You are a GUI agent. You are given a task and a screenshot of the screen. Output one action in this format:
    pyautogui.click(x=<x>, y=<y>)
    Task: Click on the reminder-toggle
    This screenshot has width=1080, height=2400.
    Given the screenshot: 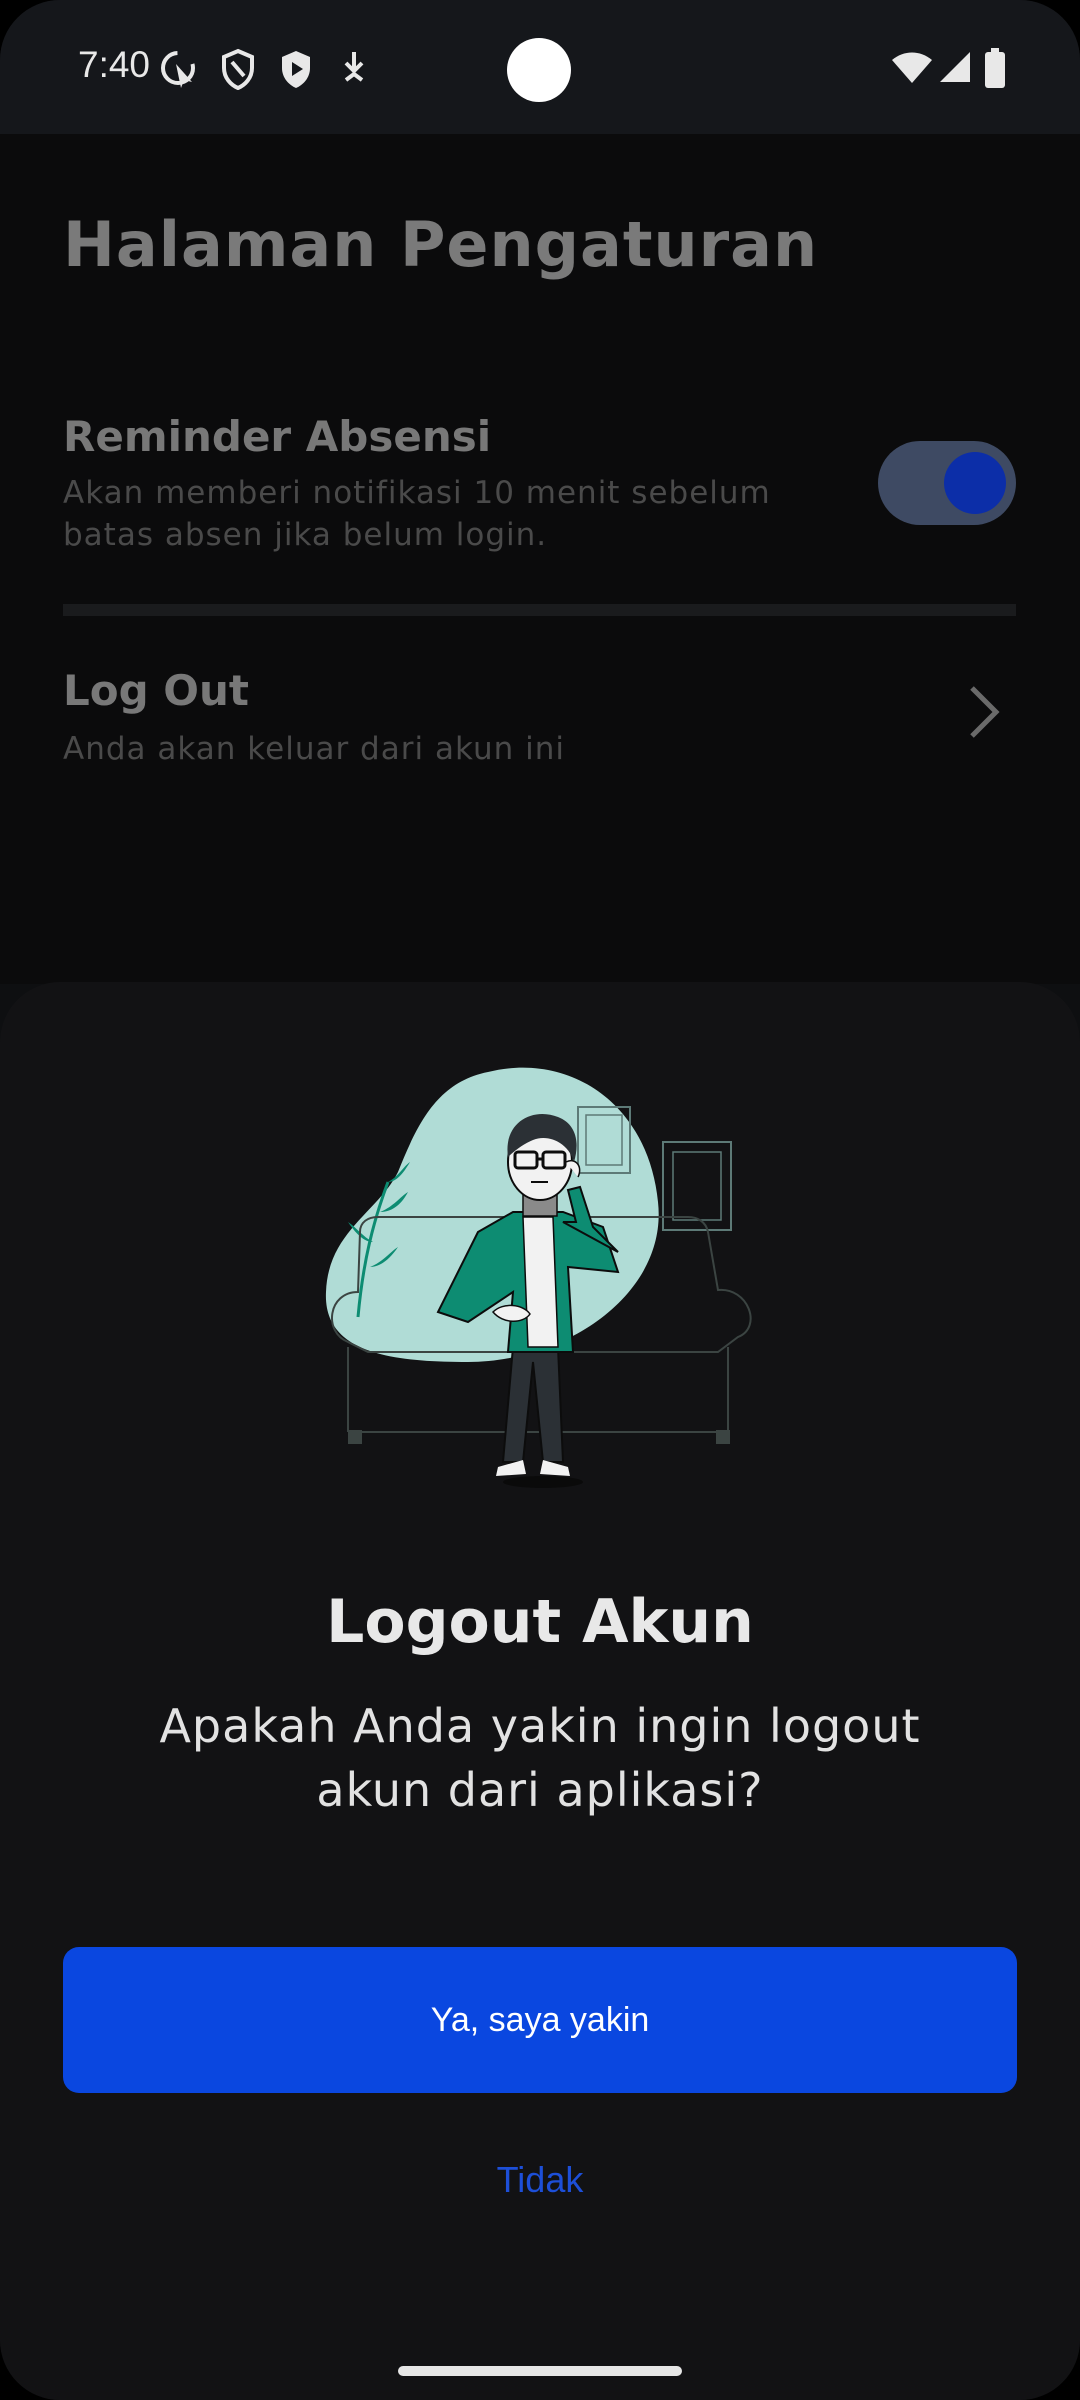 What is the action you would take?
    pyautogui.click(x=947, y=483)
    